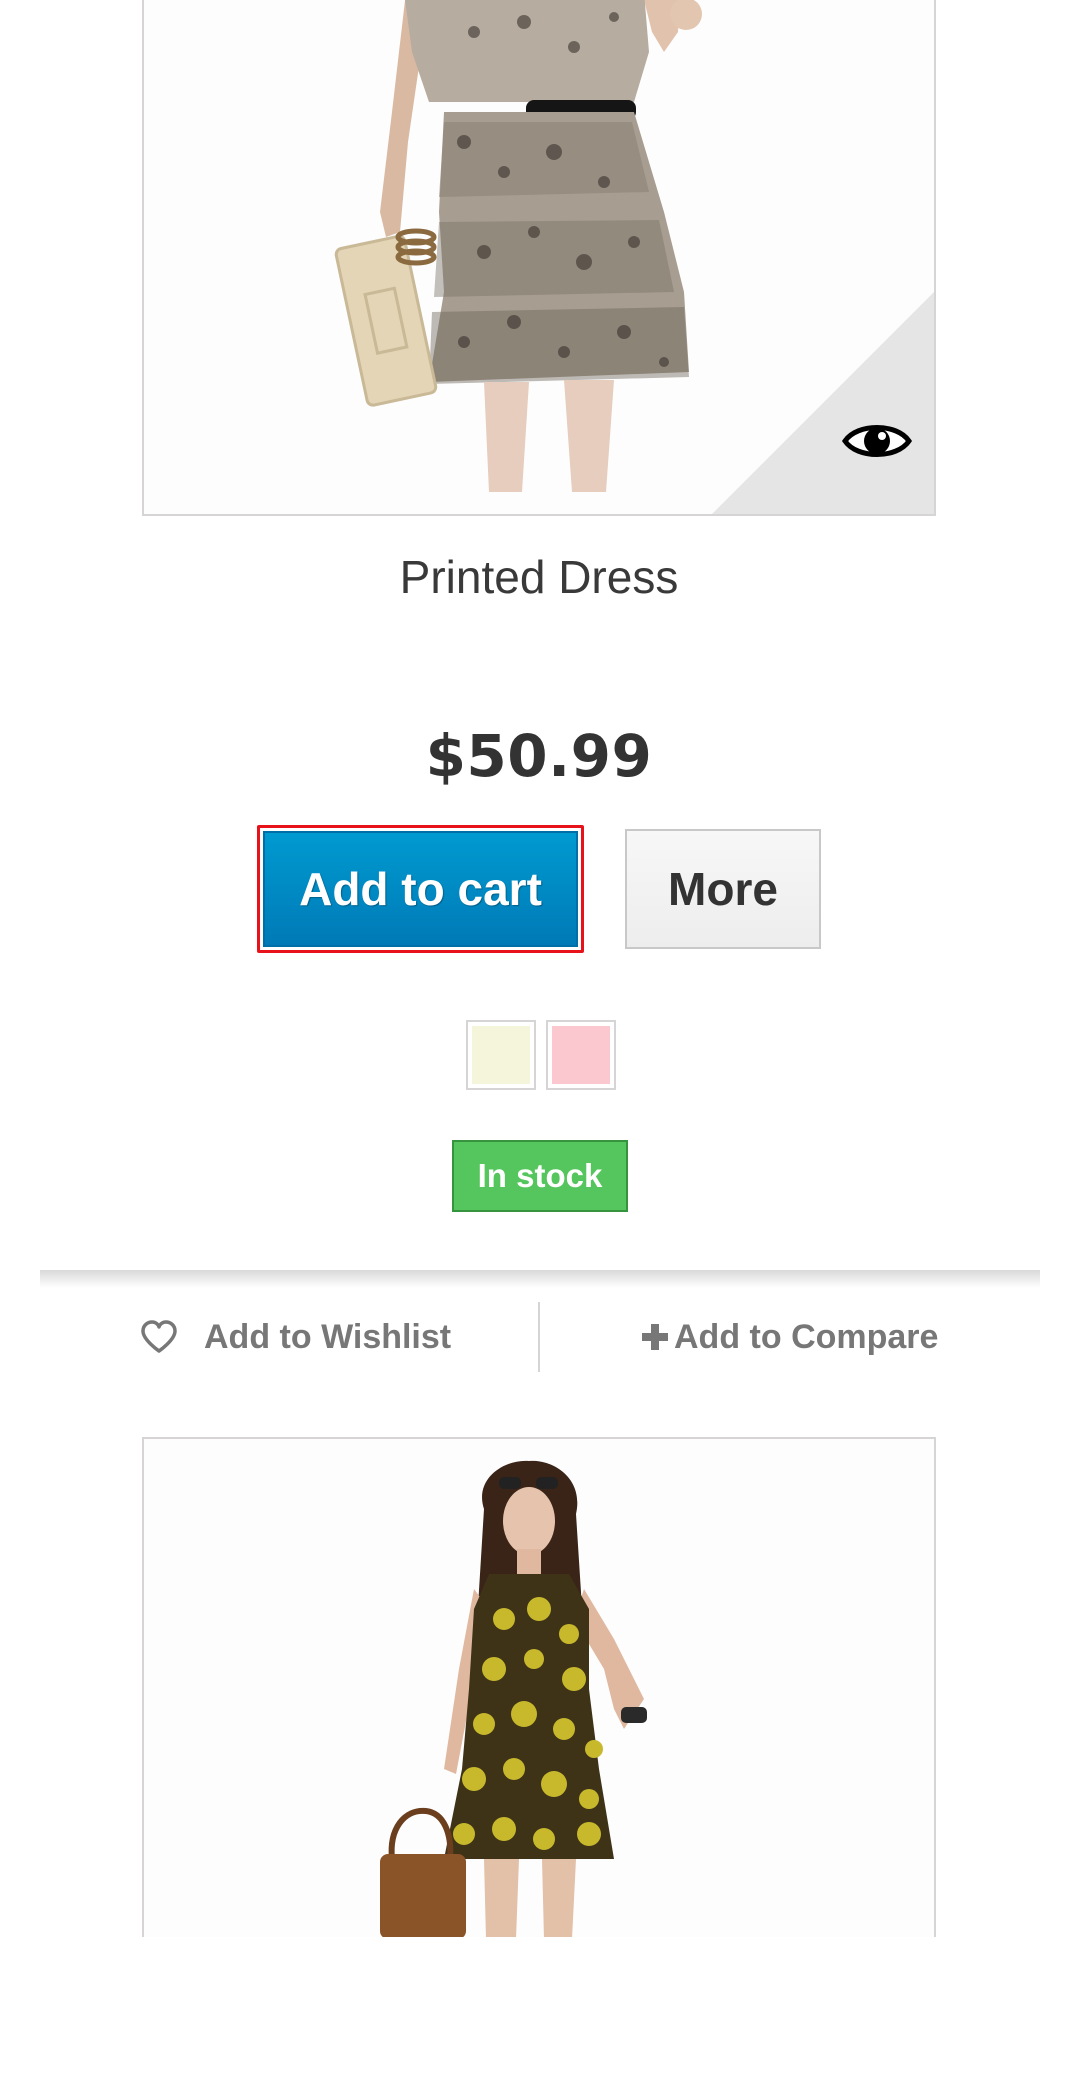 The width and height of the screenshot is (1080, 2082). I want to click on color-swatch-pink, so click(581, 1055).